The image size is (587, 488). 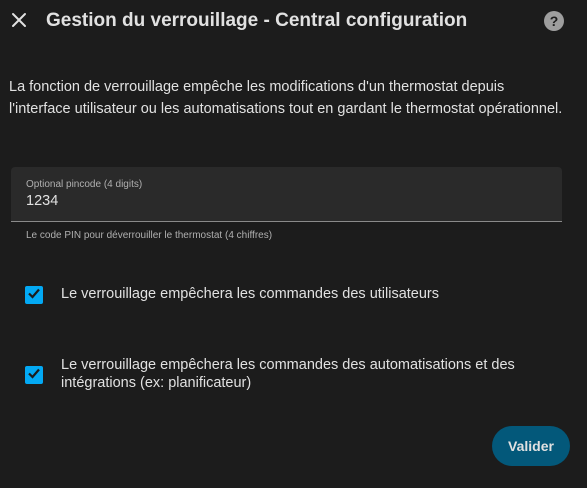 I want to click on prevent-automation-commands-checkbox, so click(x=34, y=375).